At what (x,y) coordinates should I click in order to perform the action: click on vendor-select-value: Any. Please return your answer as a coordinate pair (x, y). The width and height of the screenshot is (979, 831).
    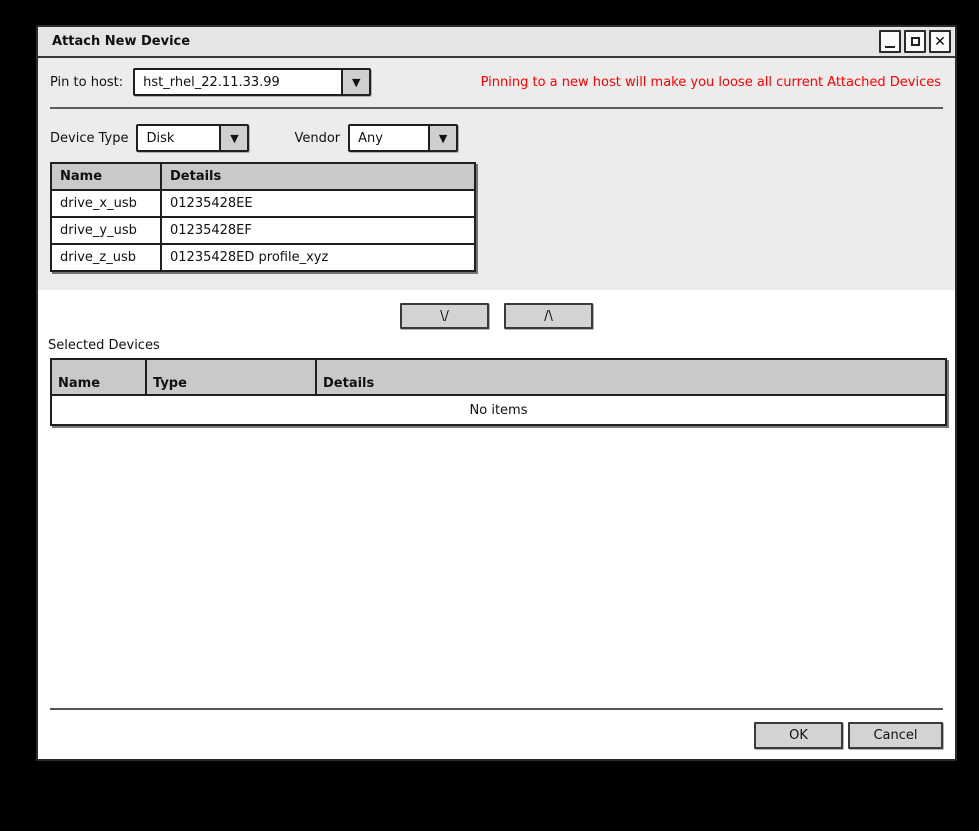
    Looking at the image, I should click on (370, 138).